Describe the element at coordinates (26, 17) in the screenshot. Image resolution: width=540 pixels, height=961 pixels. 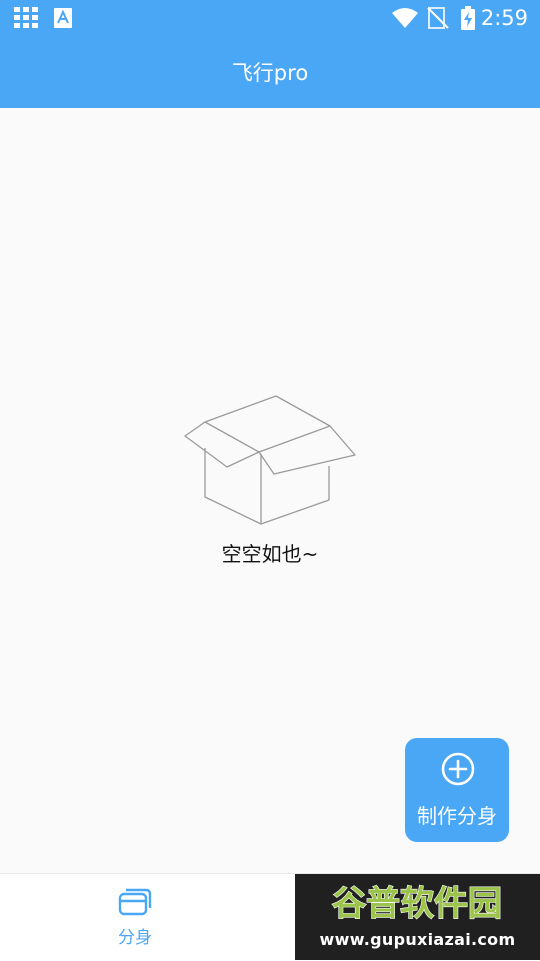
I see `apps-grid-icon` at that location.